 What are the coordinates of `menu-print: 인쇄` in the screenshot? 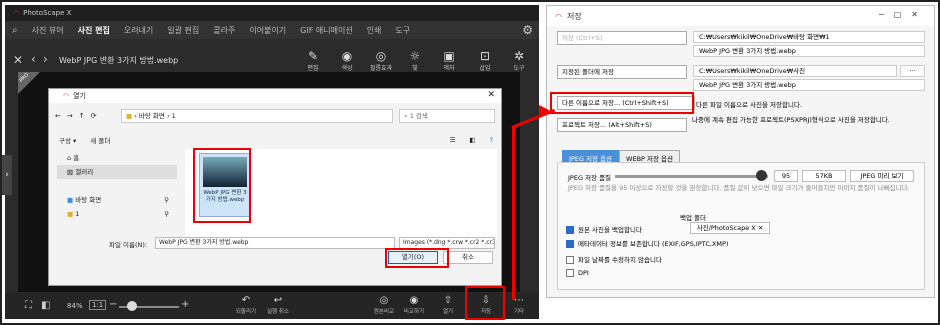 It's located at (374, 30).